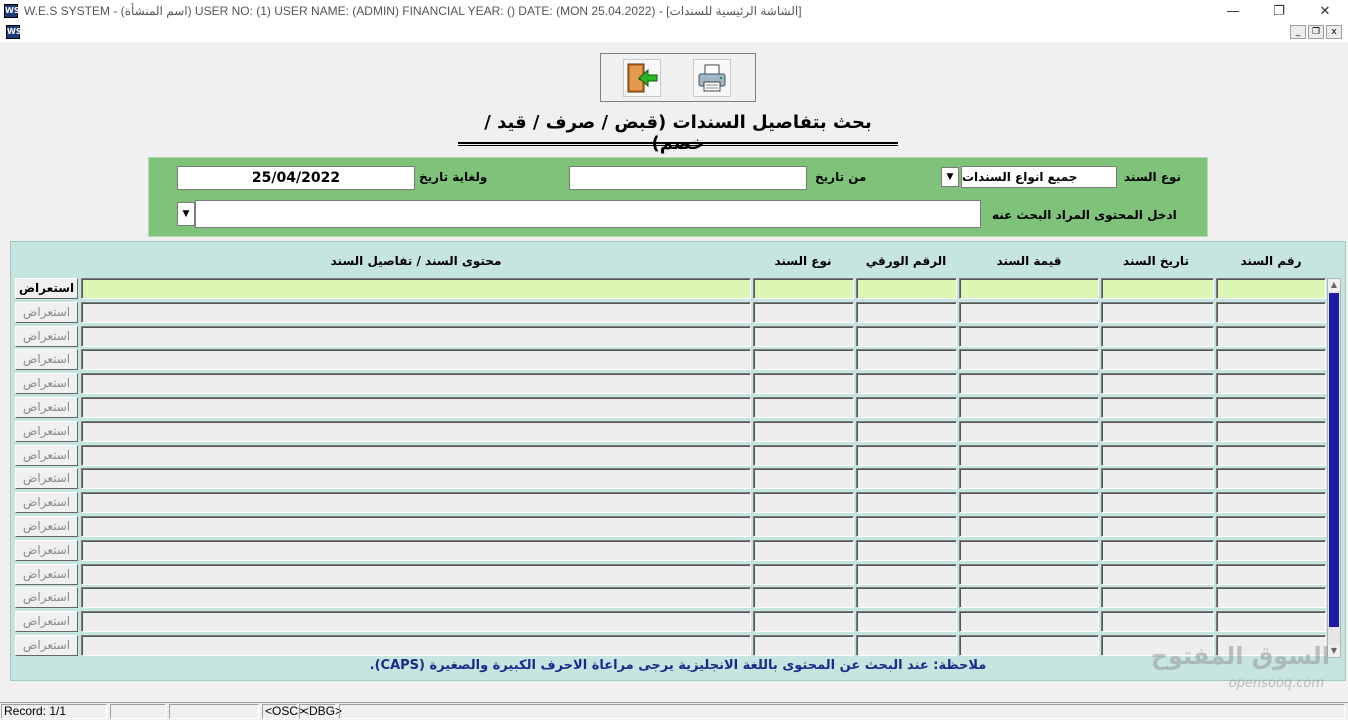 Image resolution: width=1348 pixels, height=720 pixels. I want to click on voucher-type-select: جميع انواع السندات, so click(1039, 177).